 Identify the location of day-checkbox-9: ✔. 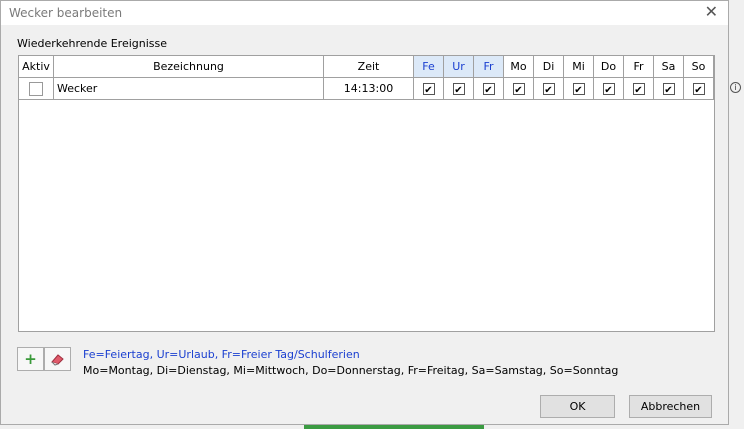
(698, 89).